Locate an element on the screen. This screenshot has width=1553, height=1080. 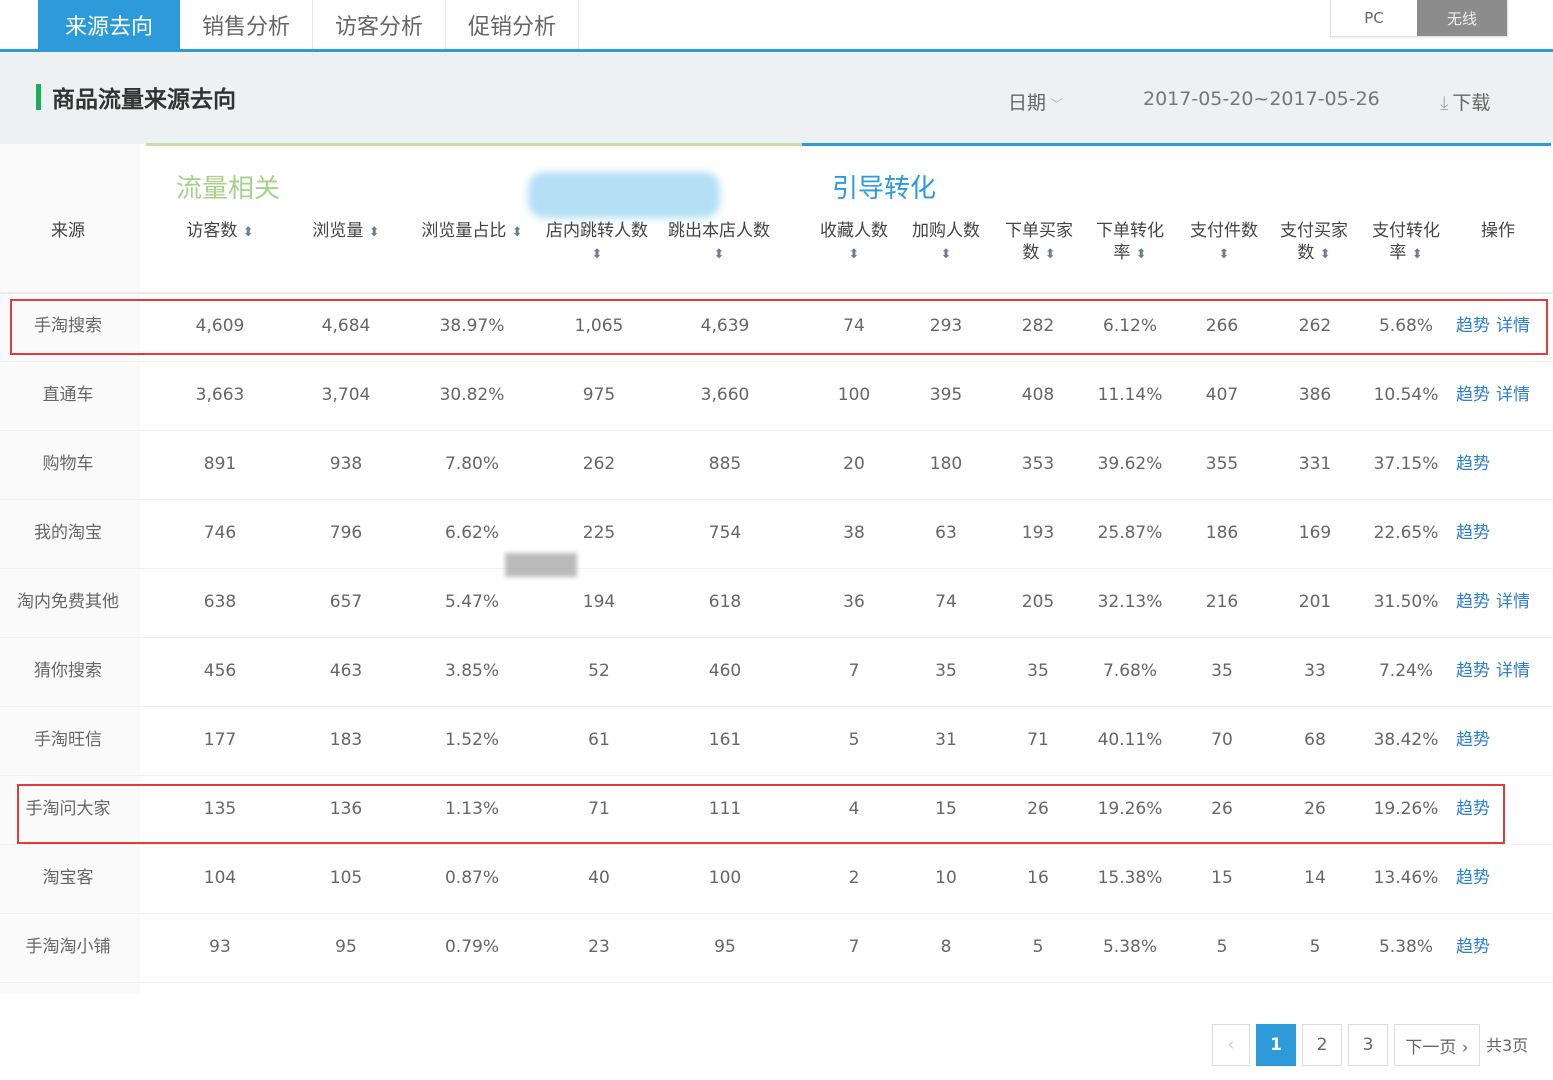
source-cell: 手淘旺信 is located at coordinates (68, 740).